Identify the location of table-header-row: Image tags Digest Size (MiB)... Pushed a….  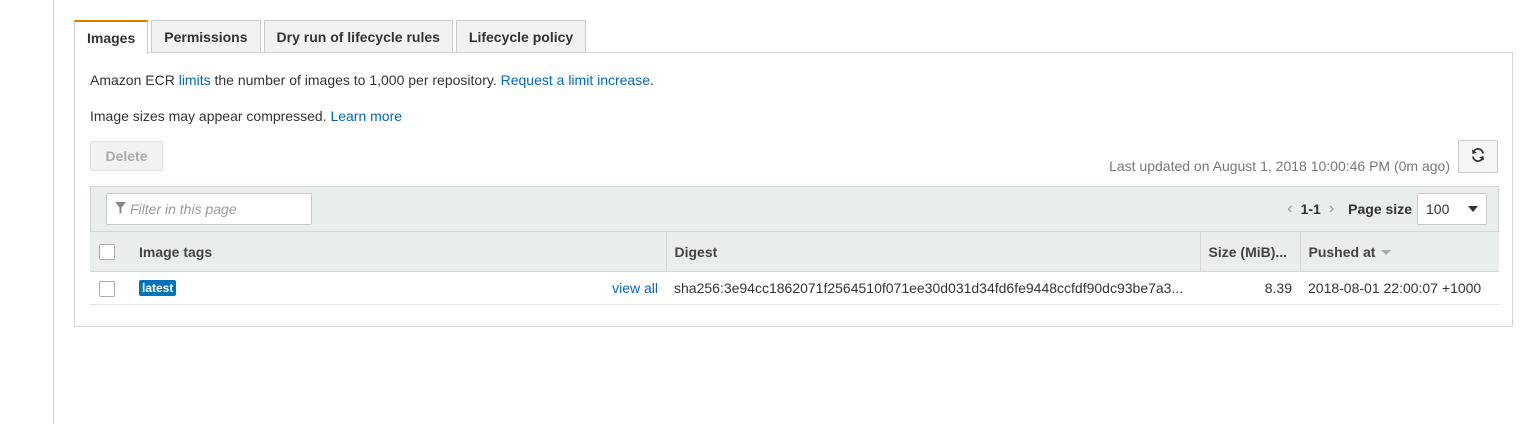
(794, 251).